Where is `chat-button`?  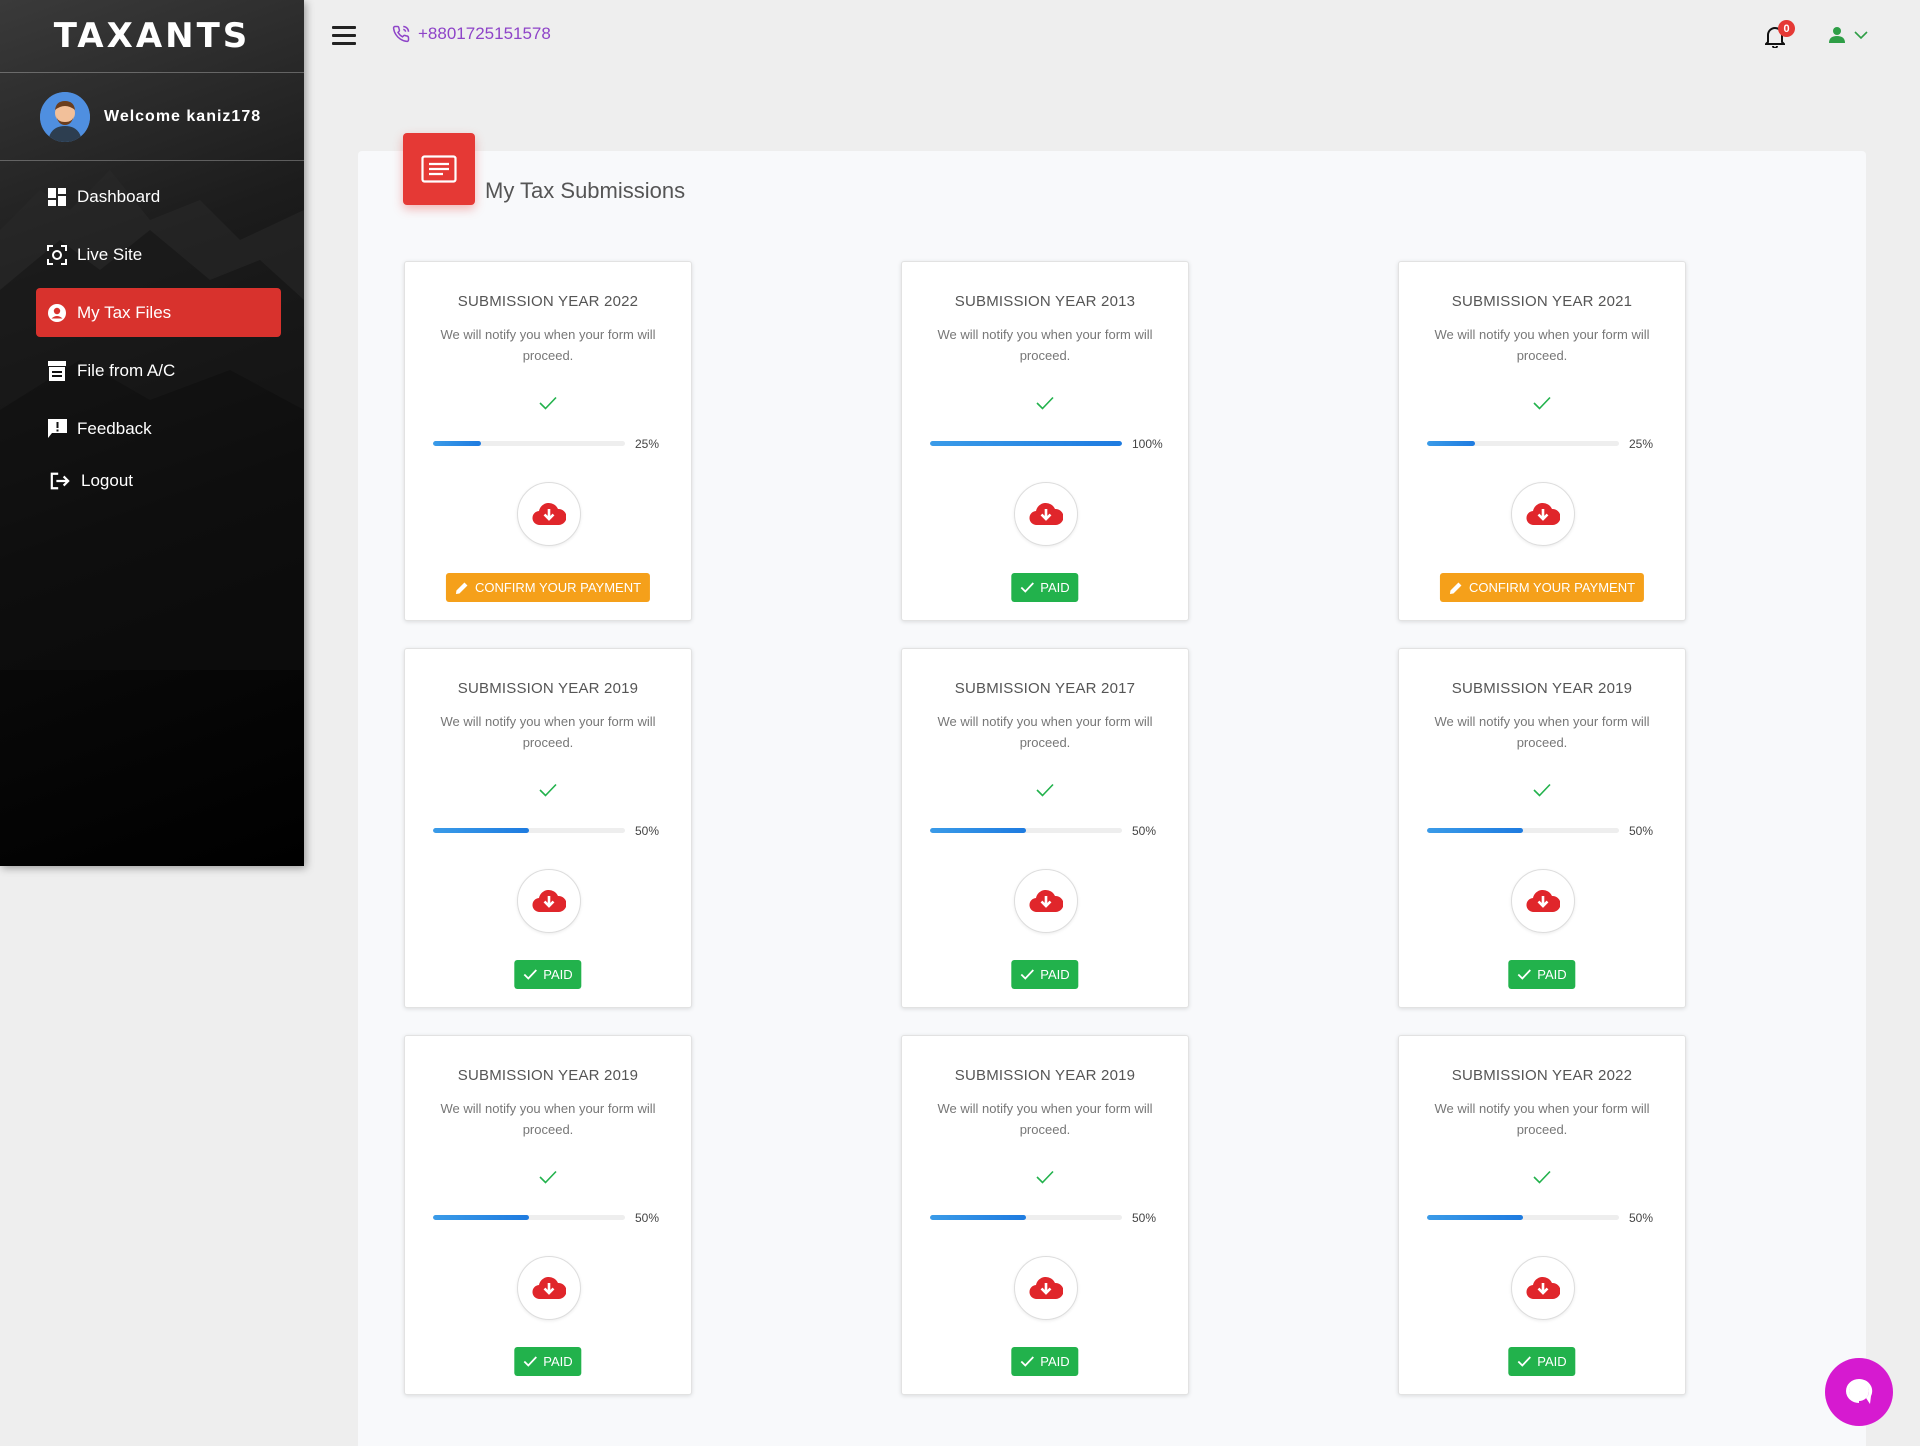 chat-button is located at coordinates (1859, 1392).